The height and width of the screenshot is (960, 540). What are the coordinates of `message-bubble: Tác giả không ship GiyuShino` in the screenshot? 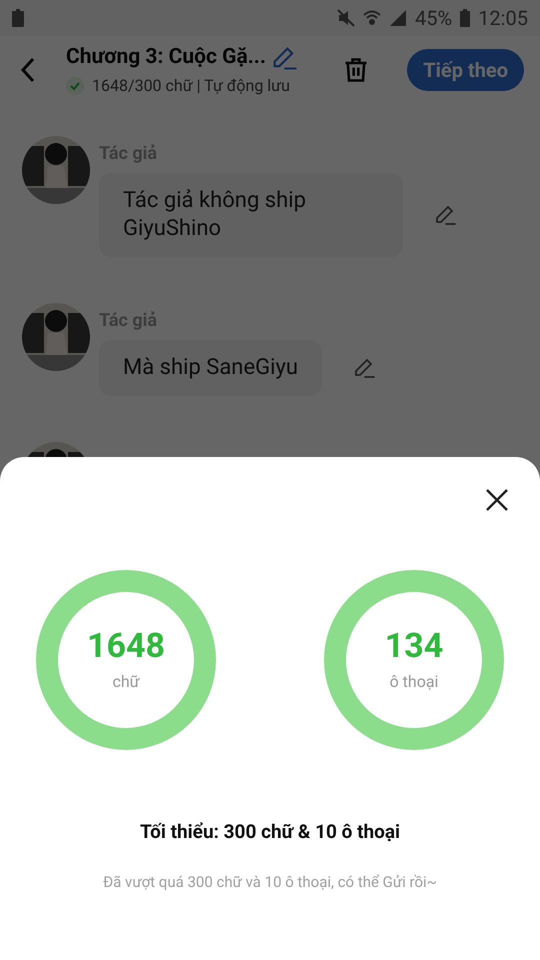 It's located at (251, 215).